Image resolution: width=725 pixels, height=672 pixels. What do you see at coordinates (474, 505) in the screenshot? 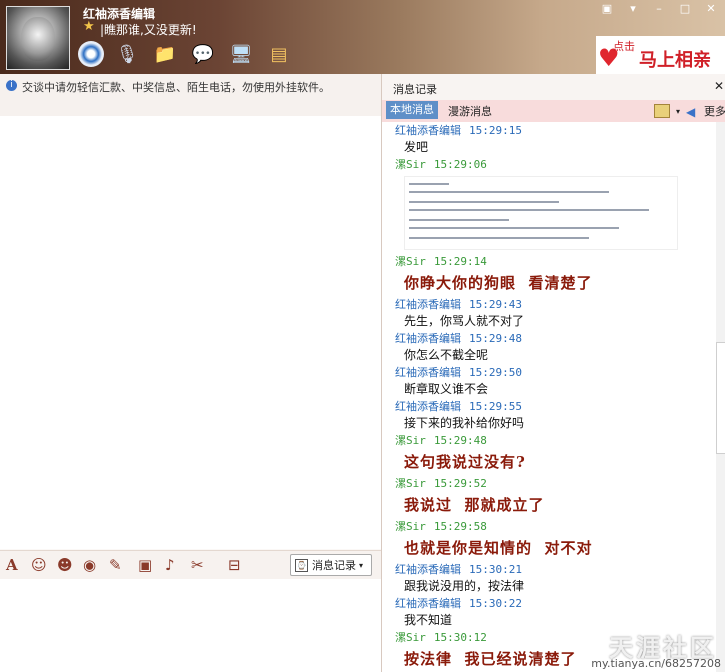
I see `message-text: 我说过 那就成立了` at bounding box center [474, 505].